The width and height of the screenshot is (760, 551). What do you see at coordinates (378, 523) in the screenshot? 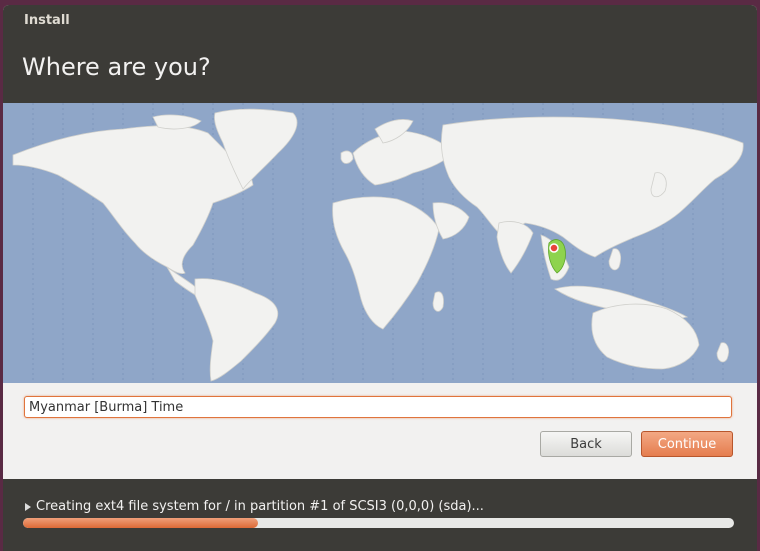
I see `progress-bar` at bounding box center [378, 523].